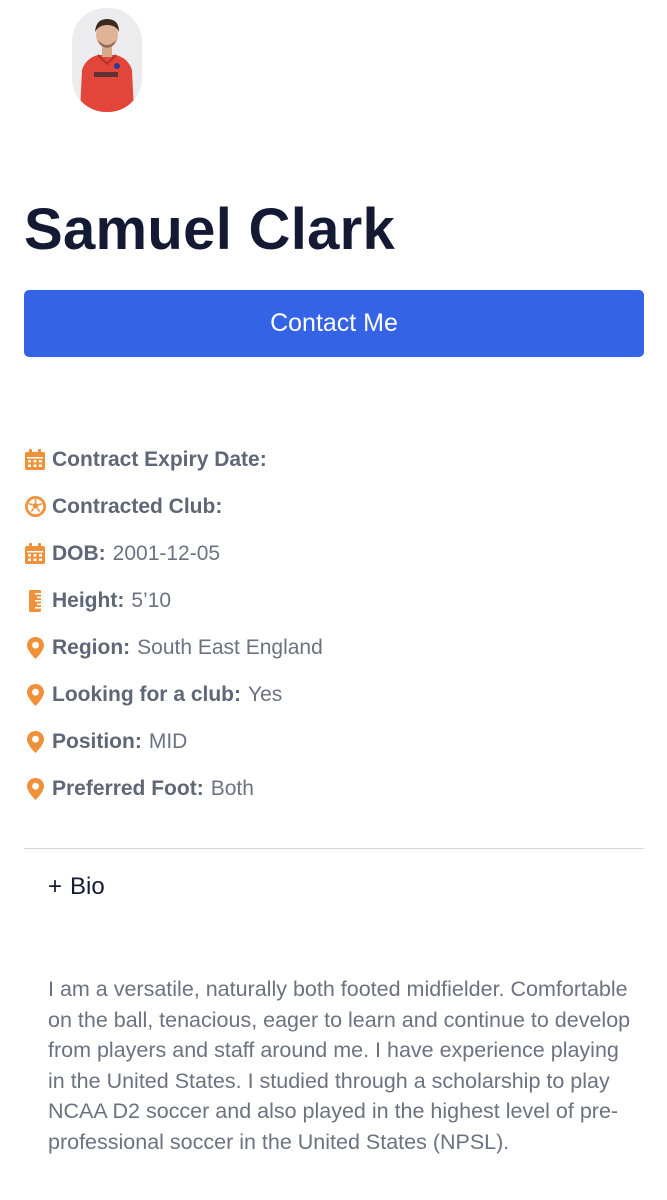 Image resolution: width=667 pixels, height=1200 pixels. I want to click on contact-me-button: Contact Me, so click(334, 323).